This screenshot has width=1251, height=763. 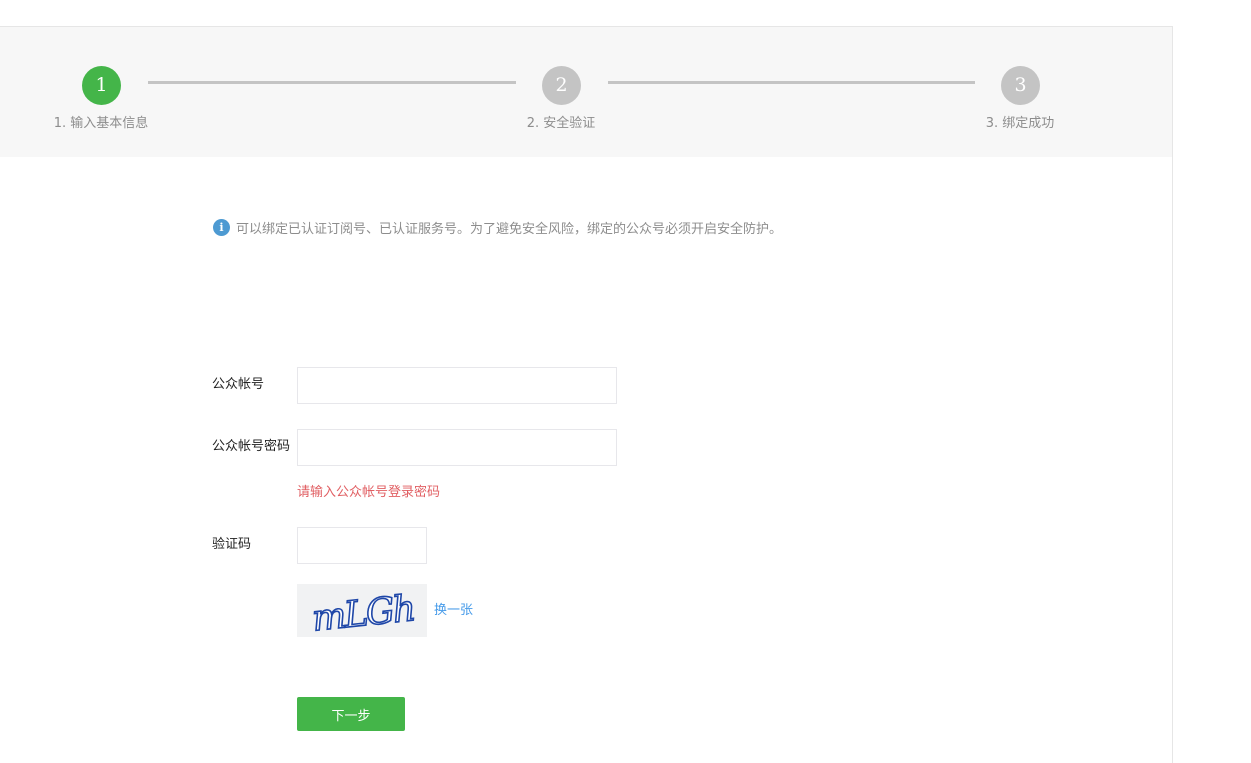 I want to click on info-icon: i, so click(x=221, y=227).